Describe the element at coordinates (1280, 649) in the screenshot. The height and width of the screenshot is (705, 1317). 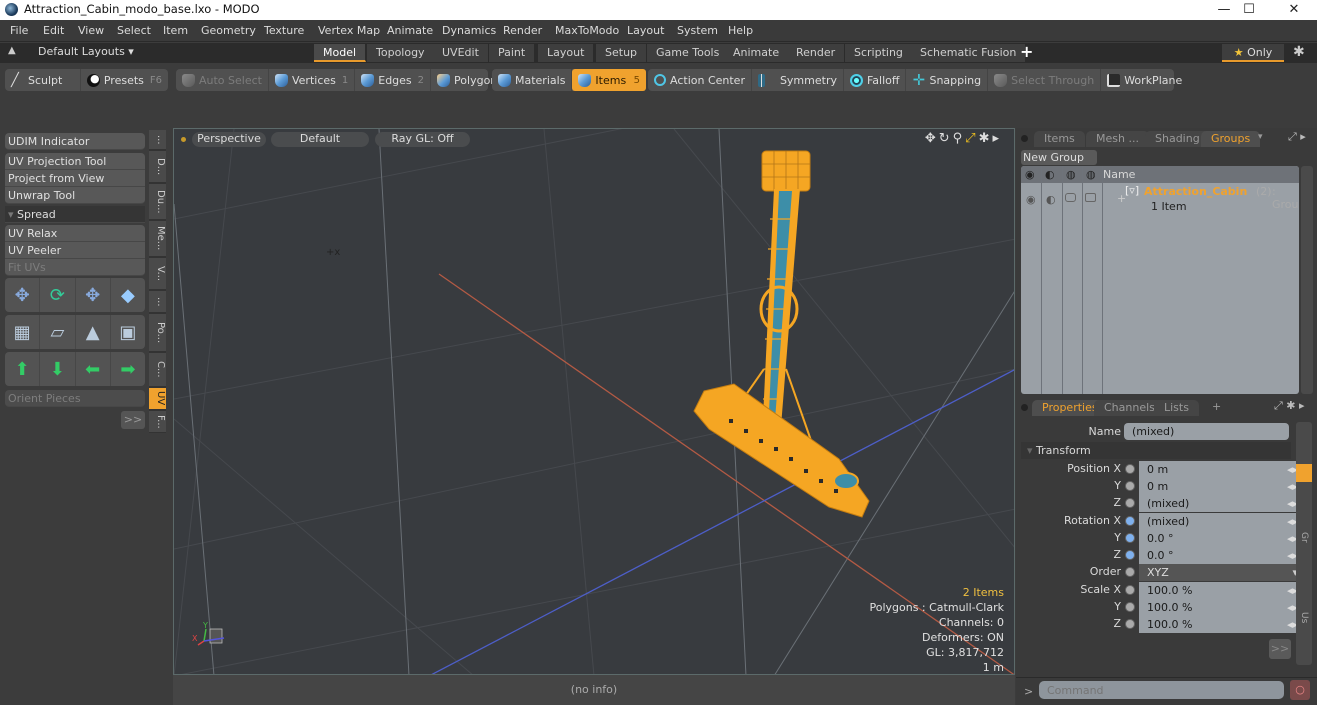
I see `more-properties-button: >>` at that location.